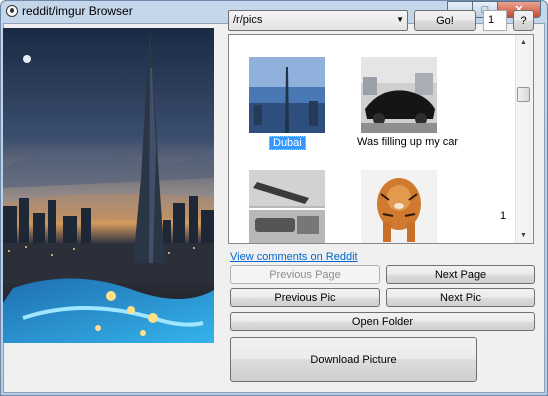  I want to click on caption-dubai: Dubai, so click(287, 143).